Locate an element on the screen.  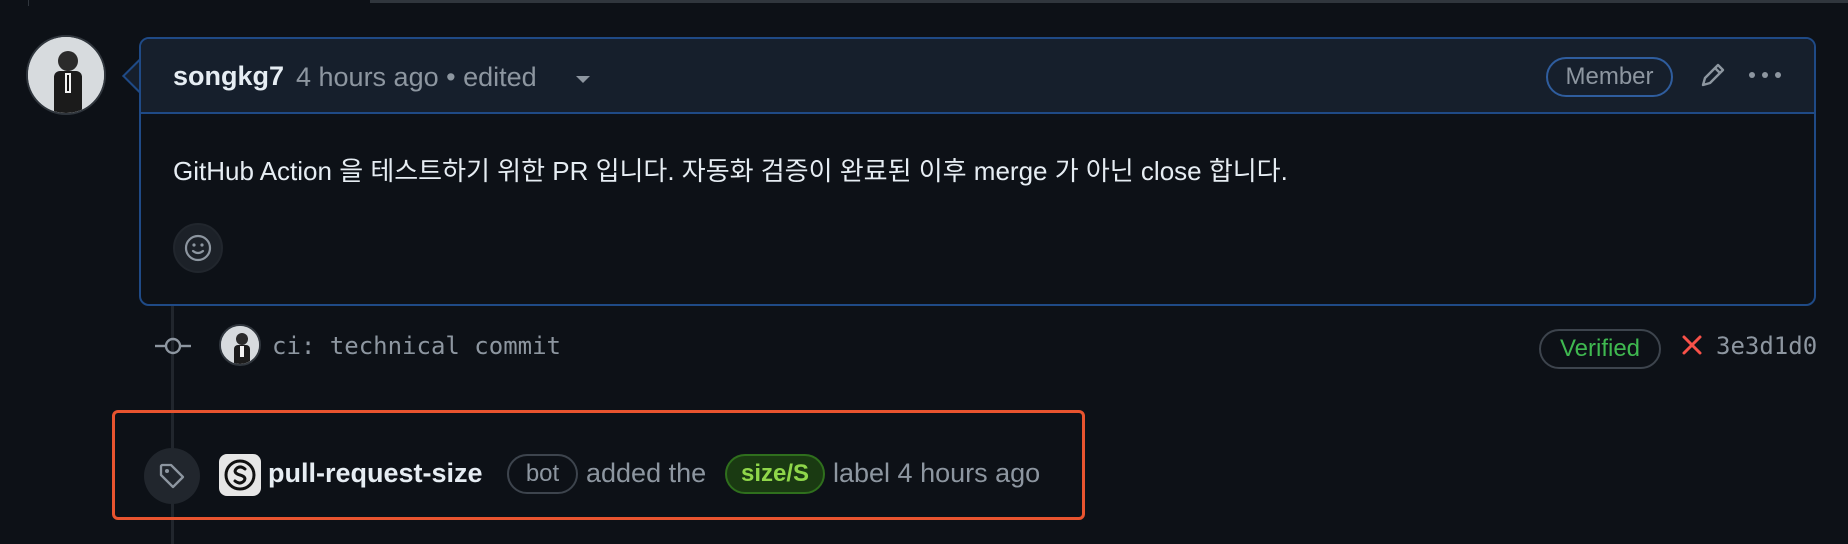
edit-pencil-icon is located at coordinates (1713, 75).